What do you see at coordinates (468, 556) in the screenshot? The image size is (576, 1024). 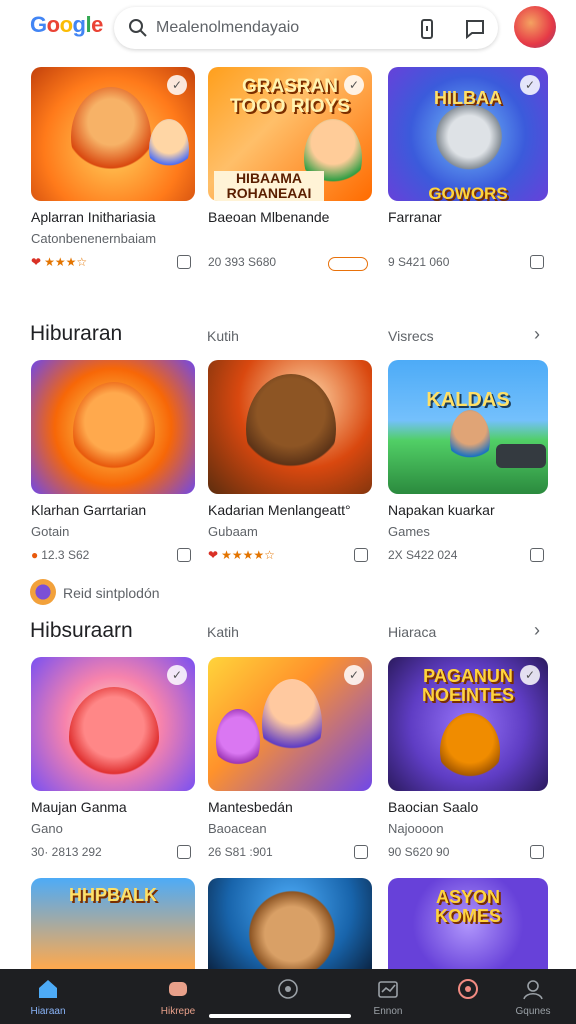 I see `app-rating: 2X S422 024` at bounding box center [468, 556].